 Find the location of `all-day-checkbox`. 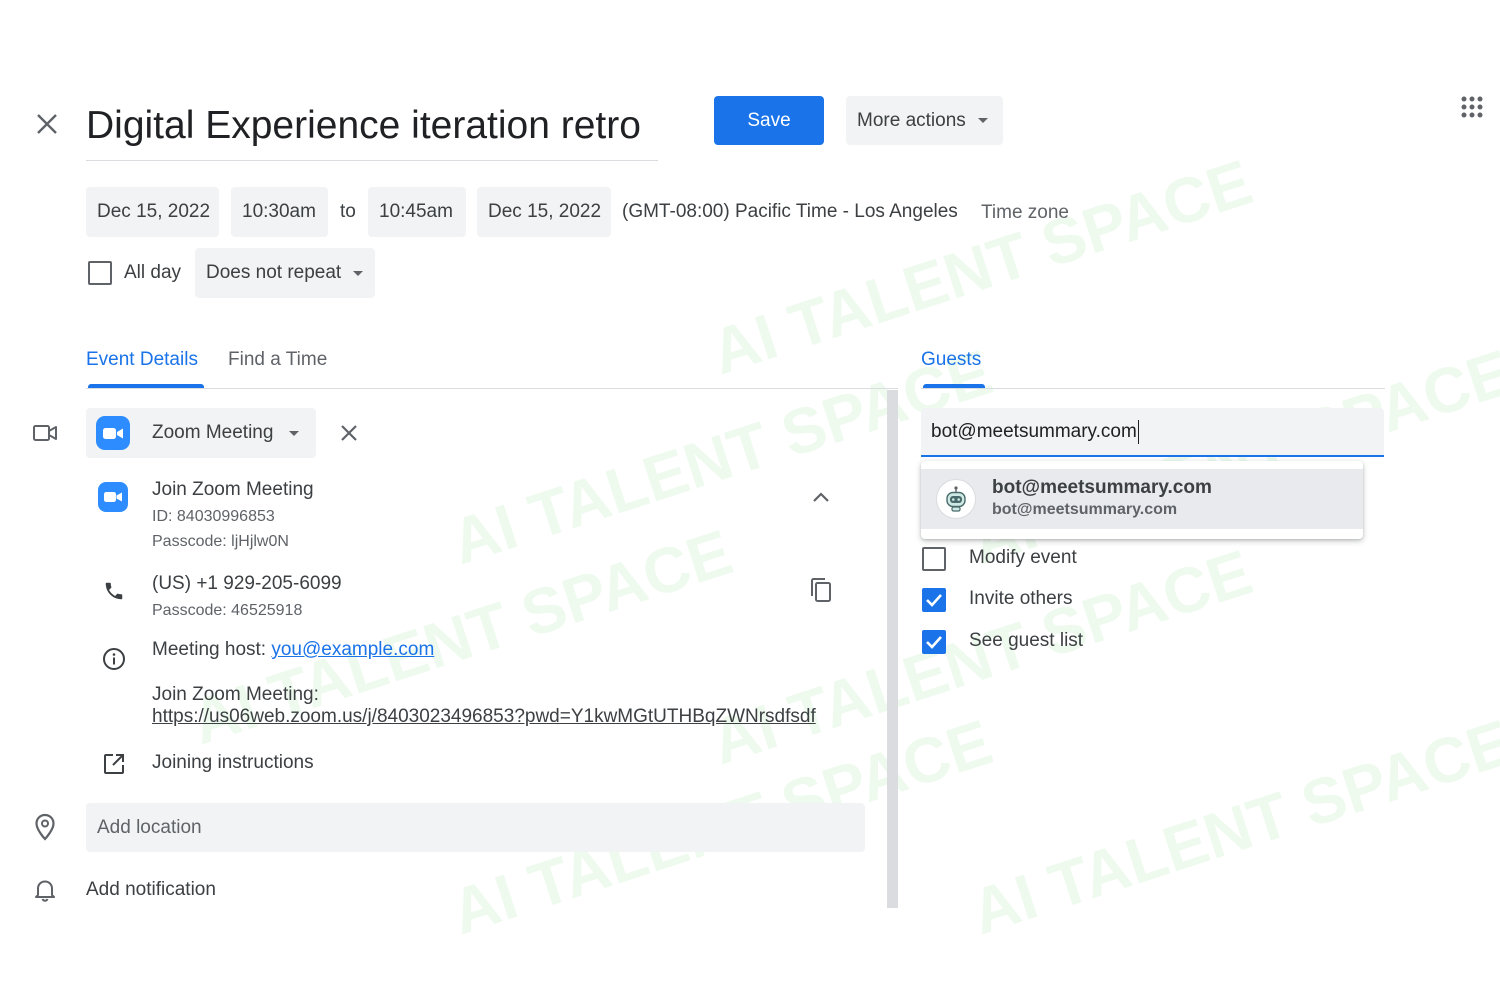

all-day-checkbox is located at coordinates (100, 273).